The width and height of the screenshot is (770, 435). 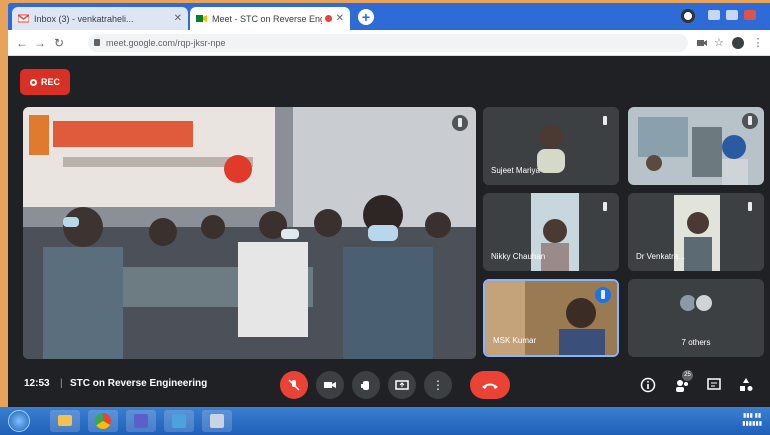 What do you see at coordinates (687, 375) in the screenshot?
I see `participant-count-badge: 25` at bounding box center [687, 375].